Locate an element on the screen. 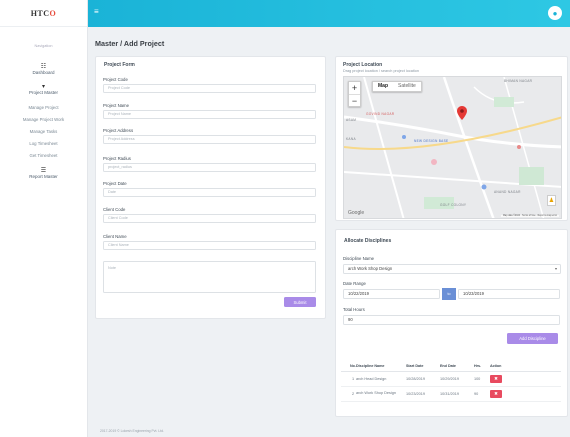  row-end-date: 10/29/2019 is located at coordinates (456, 379).